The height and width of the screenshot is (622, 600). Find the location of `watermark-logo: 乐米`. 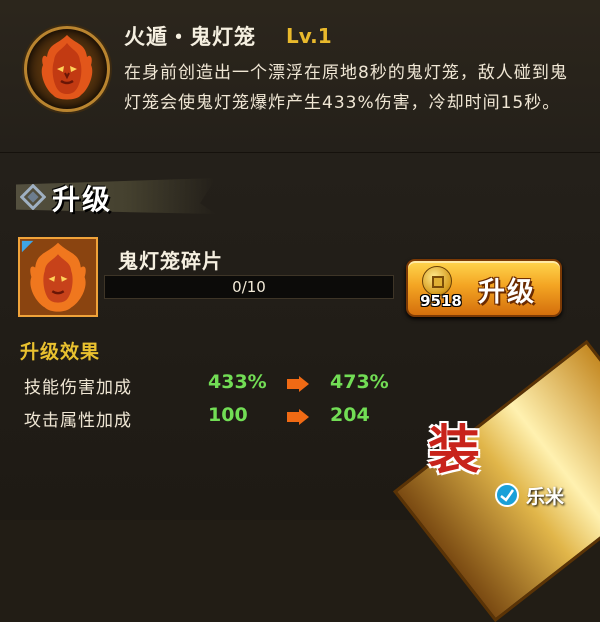

watermark-logo: 乐米 is located at coordinates (544, 495).